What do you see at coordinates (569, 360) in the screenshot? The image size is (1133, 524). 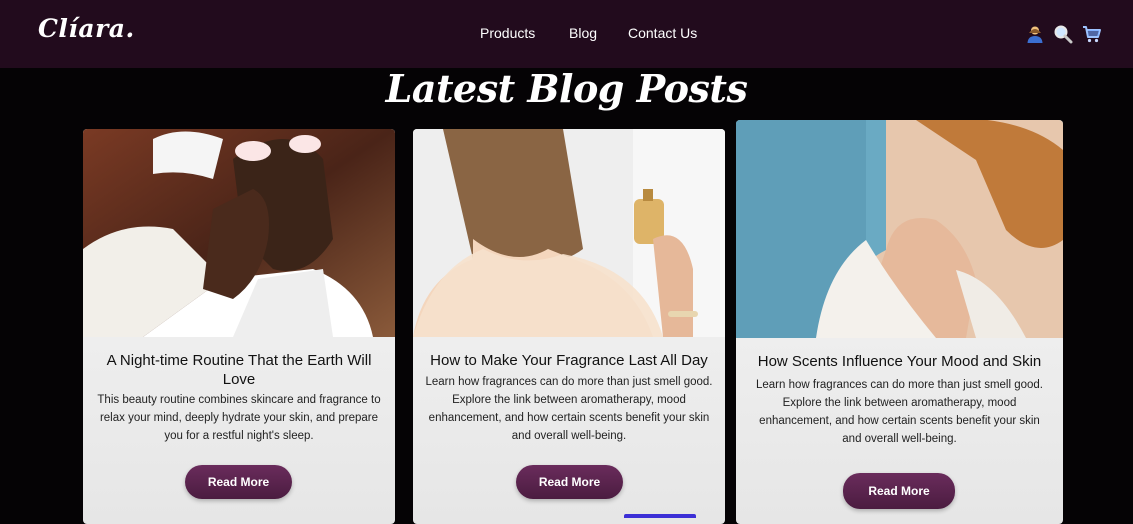 I see `blog-card-title: How to Make Your Fragrance Last All Day` at bounding box center [569, 360].